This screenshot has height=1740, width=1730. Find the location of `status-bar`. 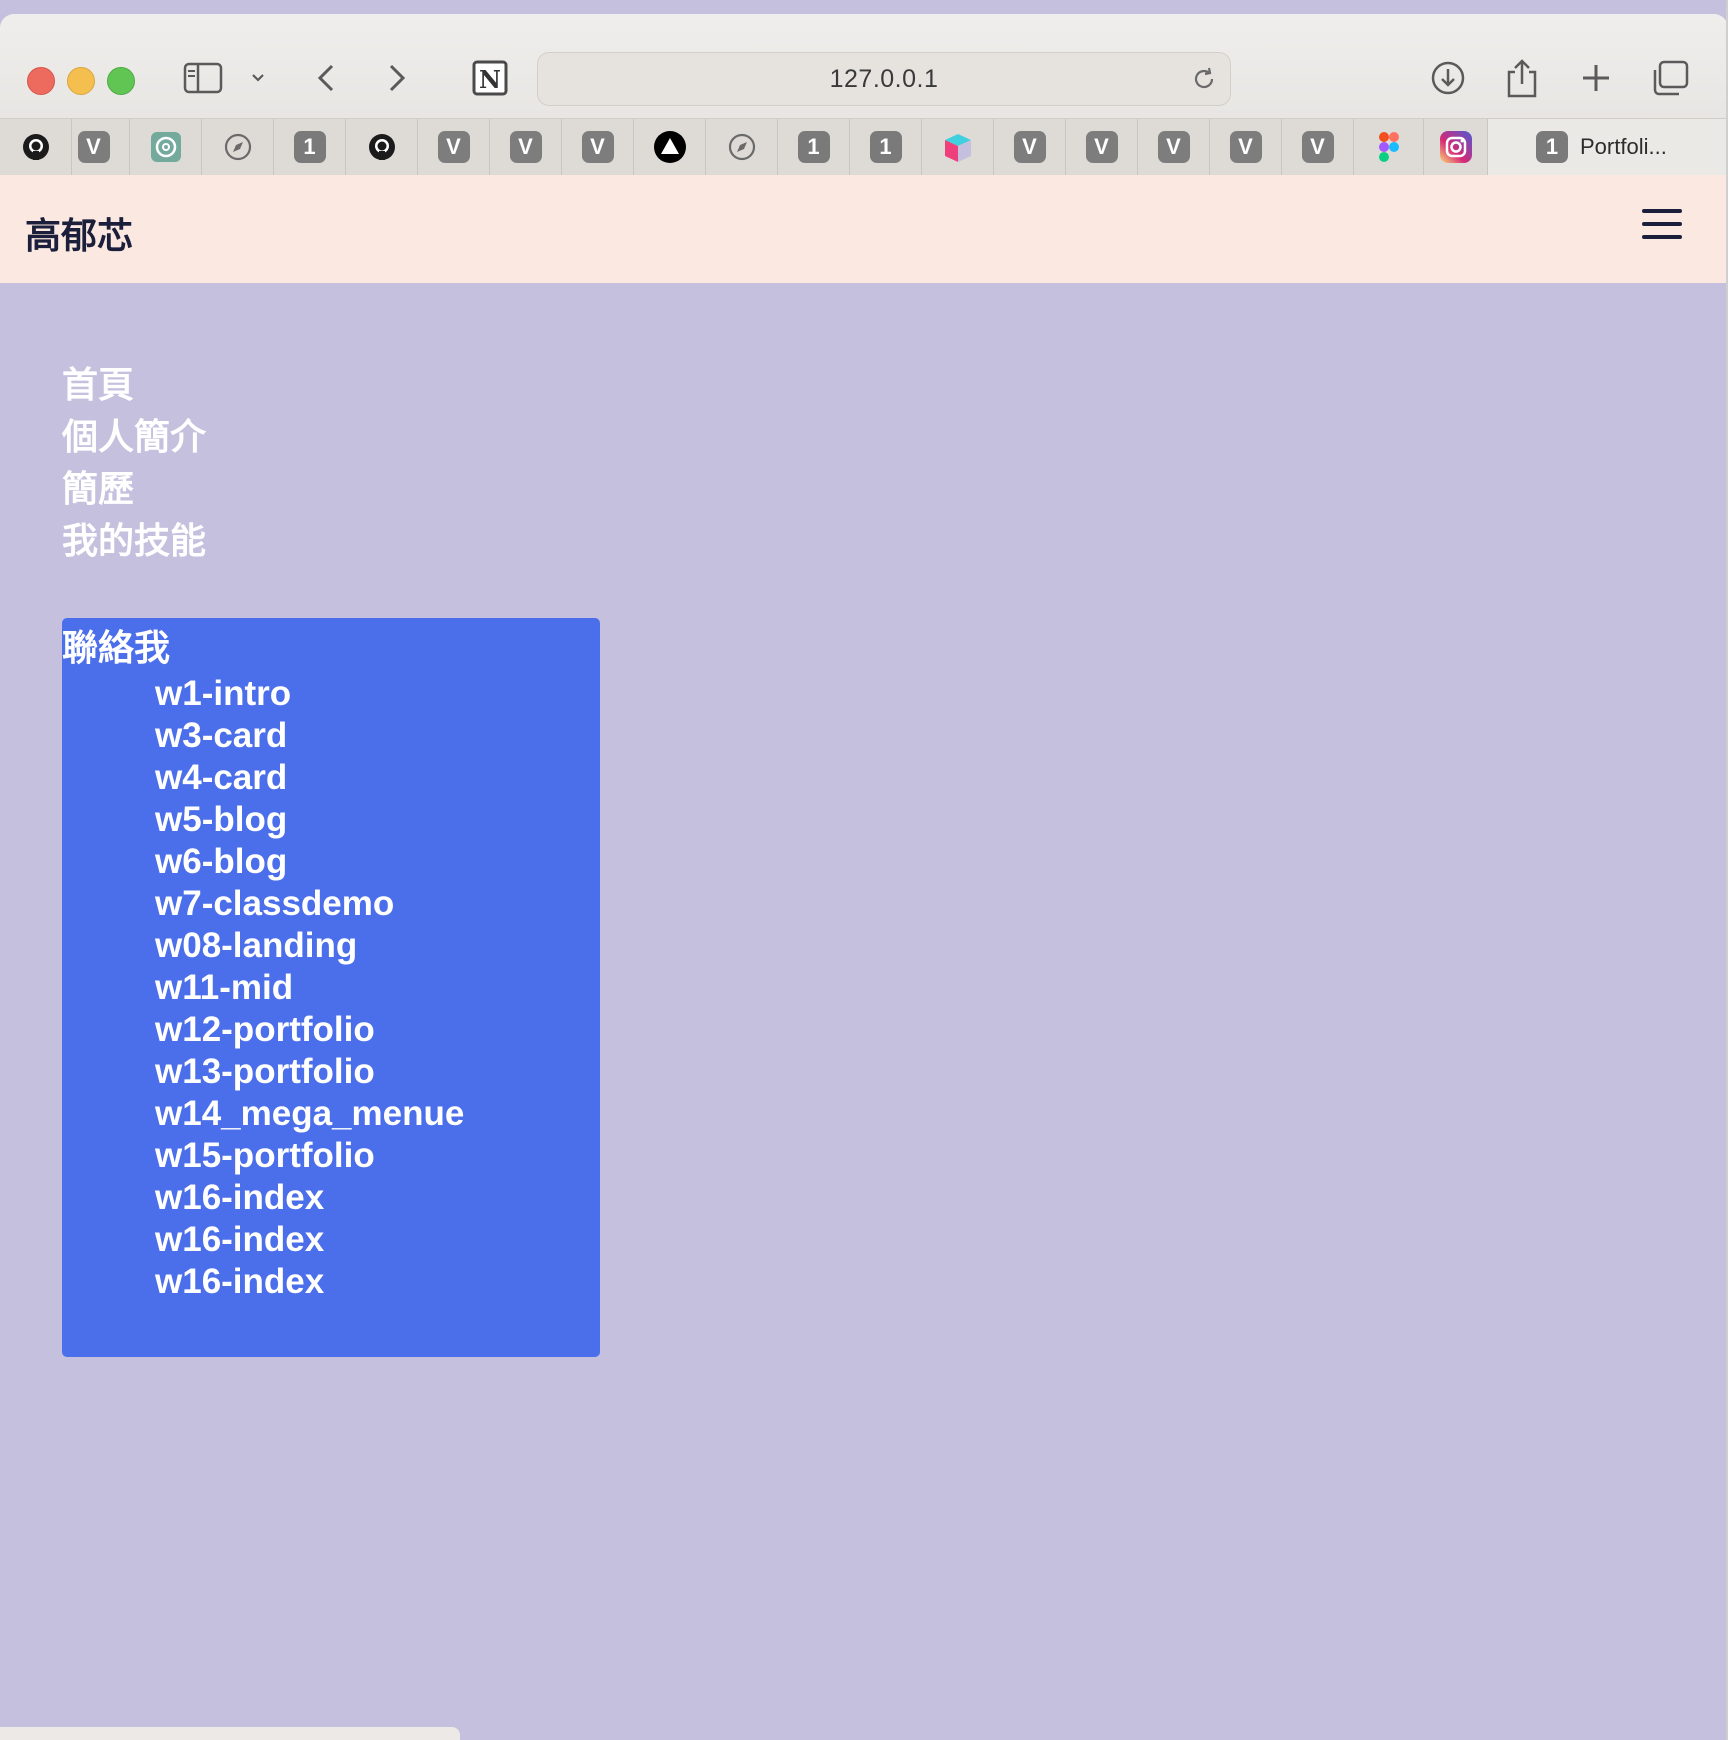

status-bar is located at coordinates (230, 1733).